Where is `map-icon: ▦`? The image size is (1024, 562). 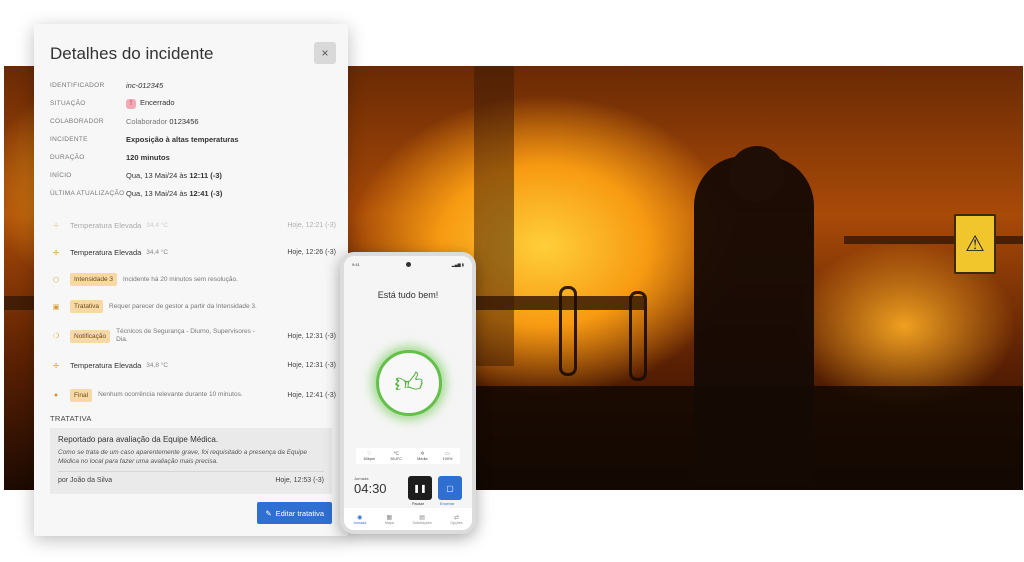 map-icon: ▦ is located at coordinates (389, 517).